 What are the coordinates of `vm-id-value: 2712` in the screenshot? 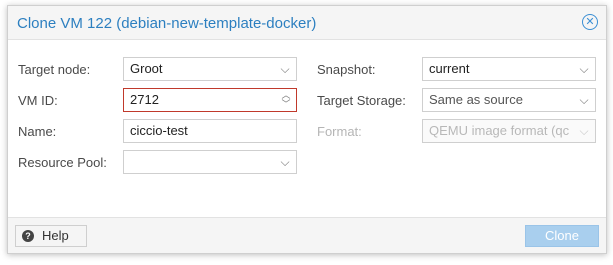 It's located at (144, 99).